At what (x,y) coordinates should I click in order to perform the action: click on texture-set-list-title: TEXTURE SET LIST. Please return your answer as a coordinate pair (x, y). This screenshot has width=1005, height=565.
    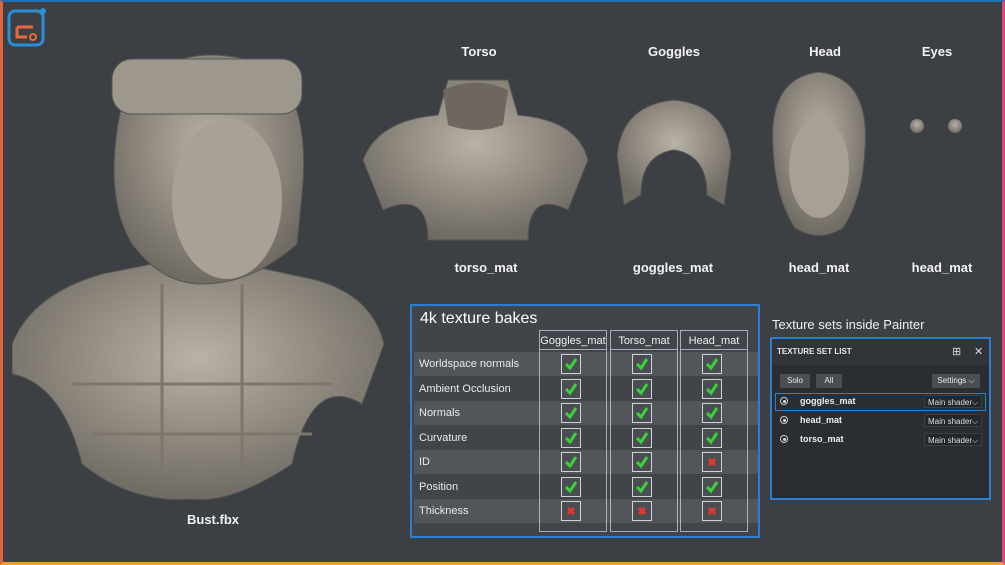
    Looking at the image, I should click on (814, 351).